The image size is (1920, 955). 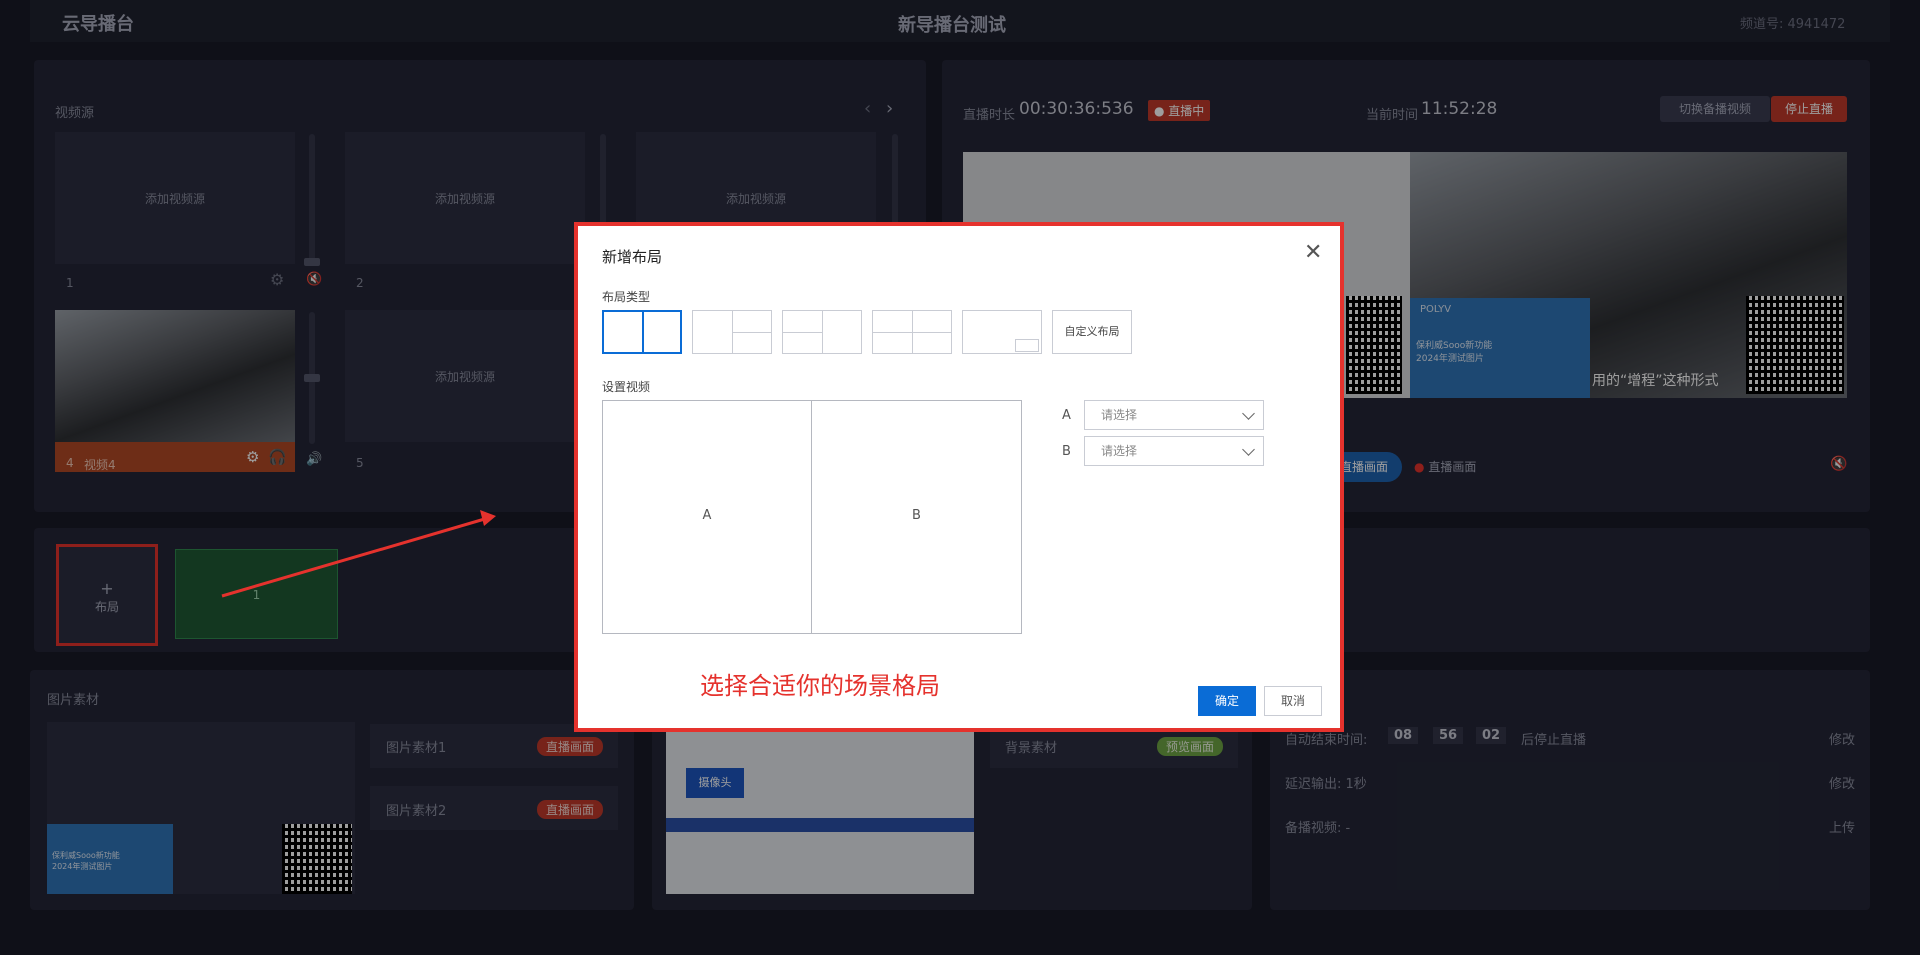 I want to click on close-icon: ✕, so click(x=1313, y=252).